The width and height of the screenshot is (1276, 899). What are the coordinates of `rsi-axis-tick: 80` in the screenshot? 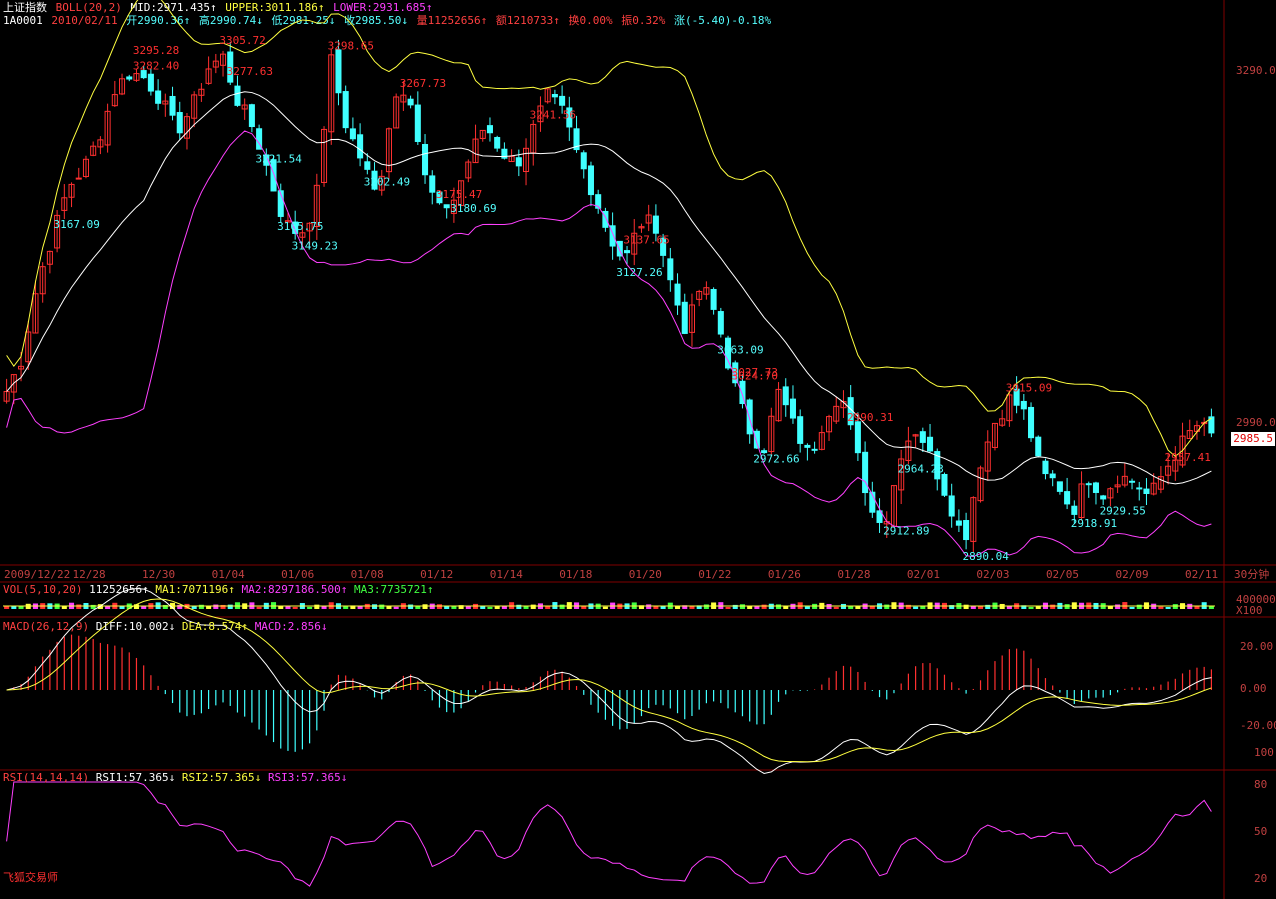 It's located at (1260, 784).